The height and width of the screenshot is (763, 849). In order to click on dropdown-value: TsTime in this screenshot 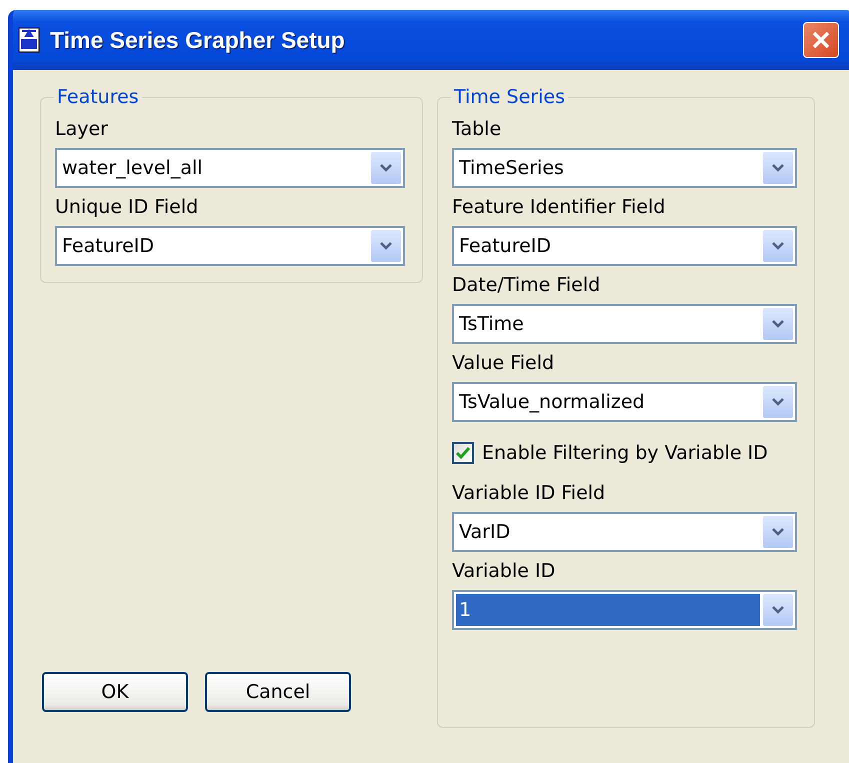, I will do `click(491, 324)`.